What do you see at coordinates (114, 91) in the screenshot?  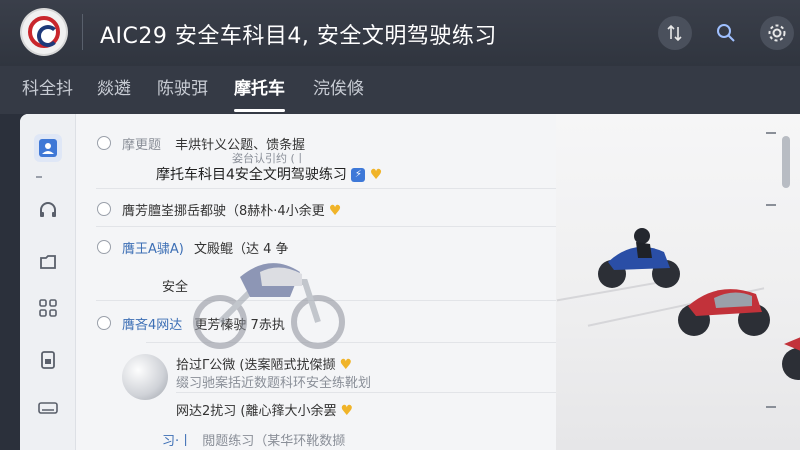 I see `tab-2: 燚遴` at bounding box center [114, 91].